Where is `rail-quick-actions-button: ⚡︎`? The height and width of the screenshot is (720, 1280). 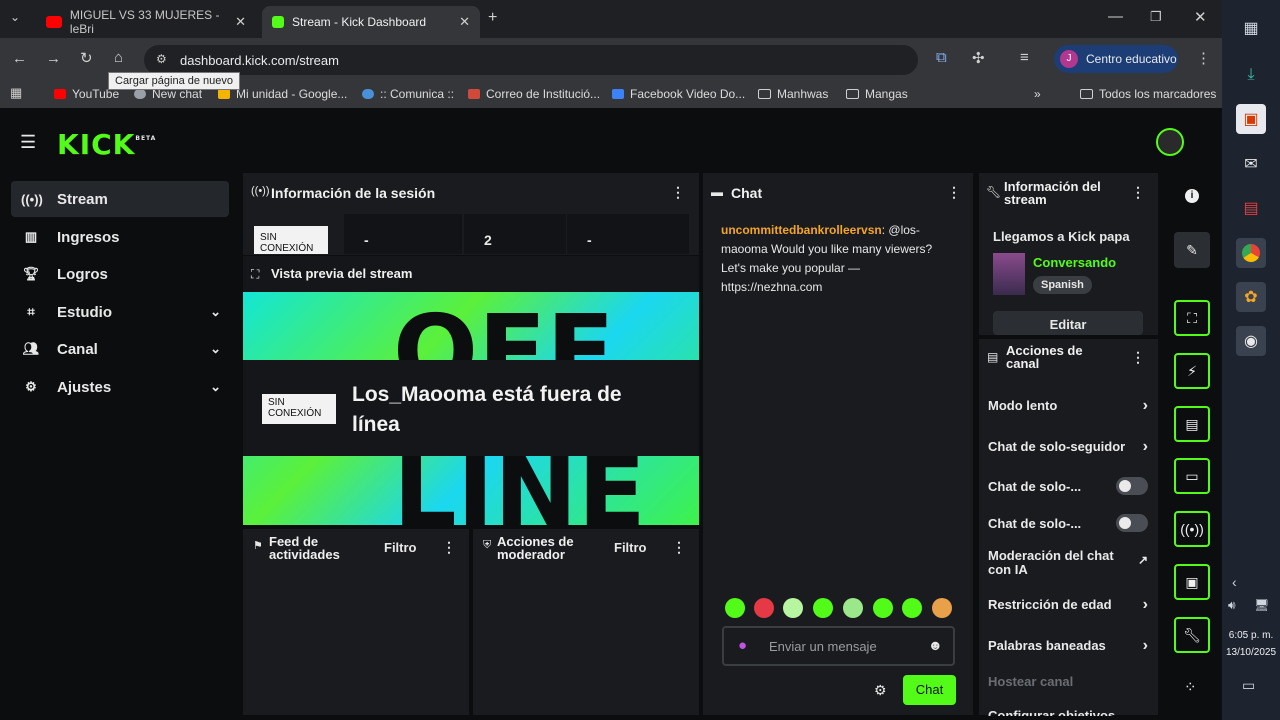
rail-quick-actions-button: ⚡︎ is located at coordinates (1192, 371).